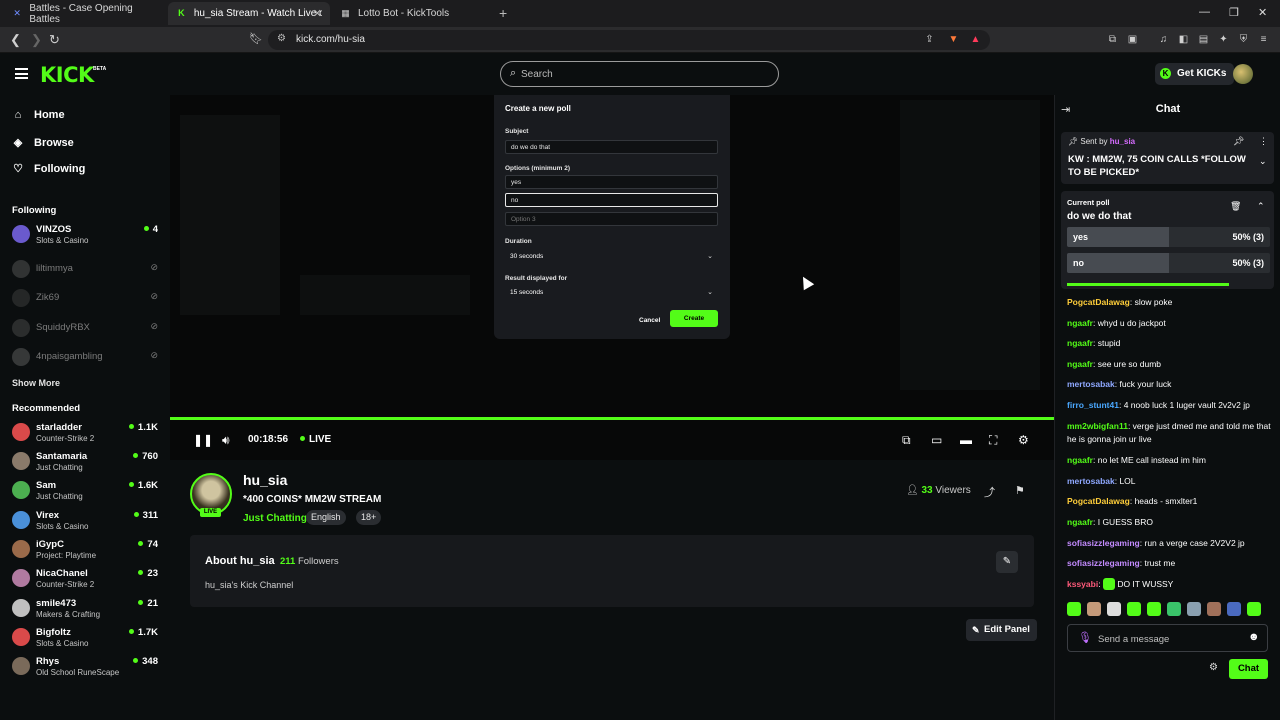  What do you see at coordinates (256, 38) in the screenshot?
I see `bookmark-icon: 🔖︎` at bounding box center [256, 38].